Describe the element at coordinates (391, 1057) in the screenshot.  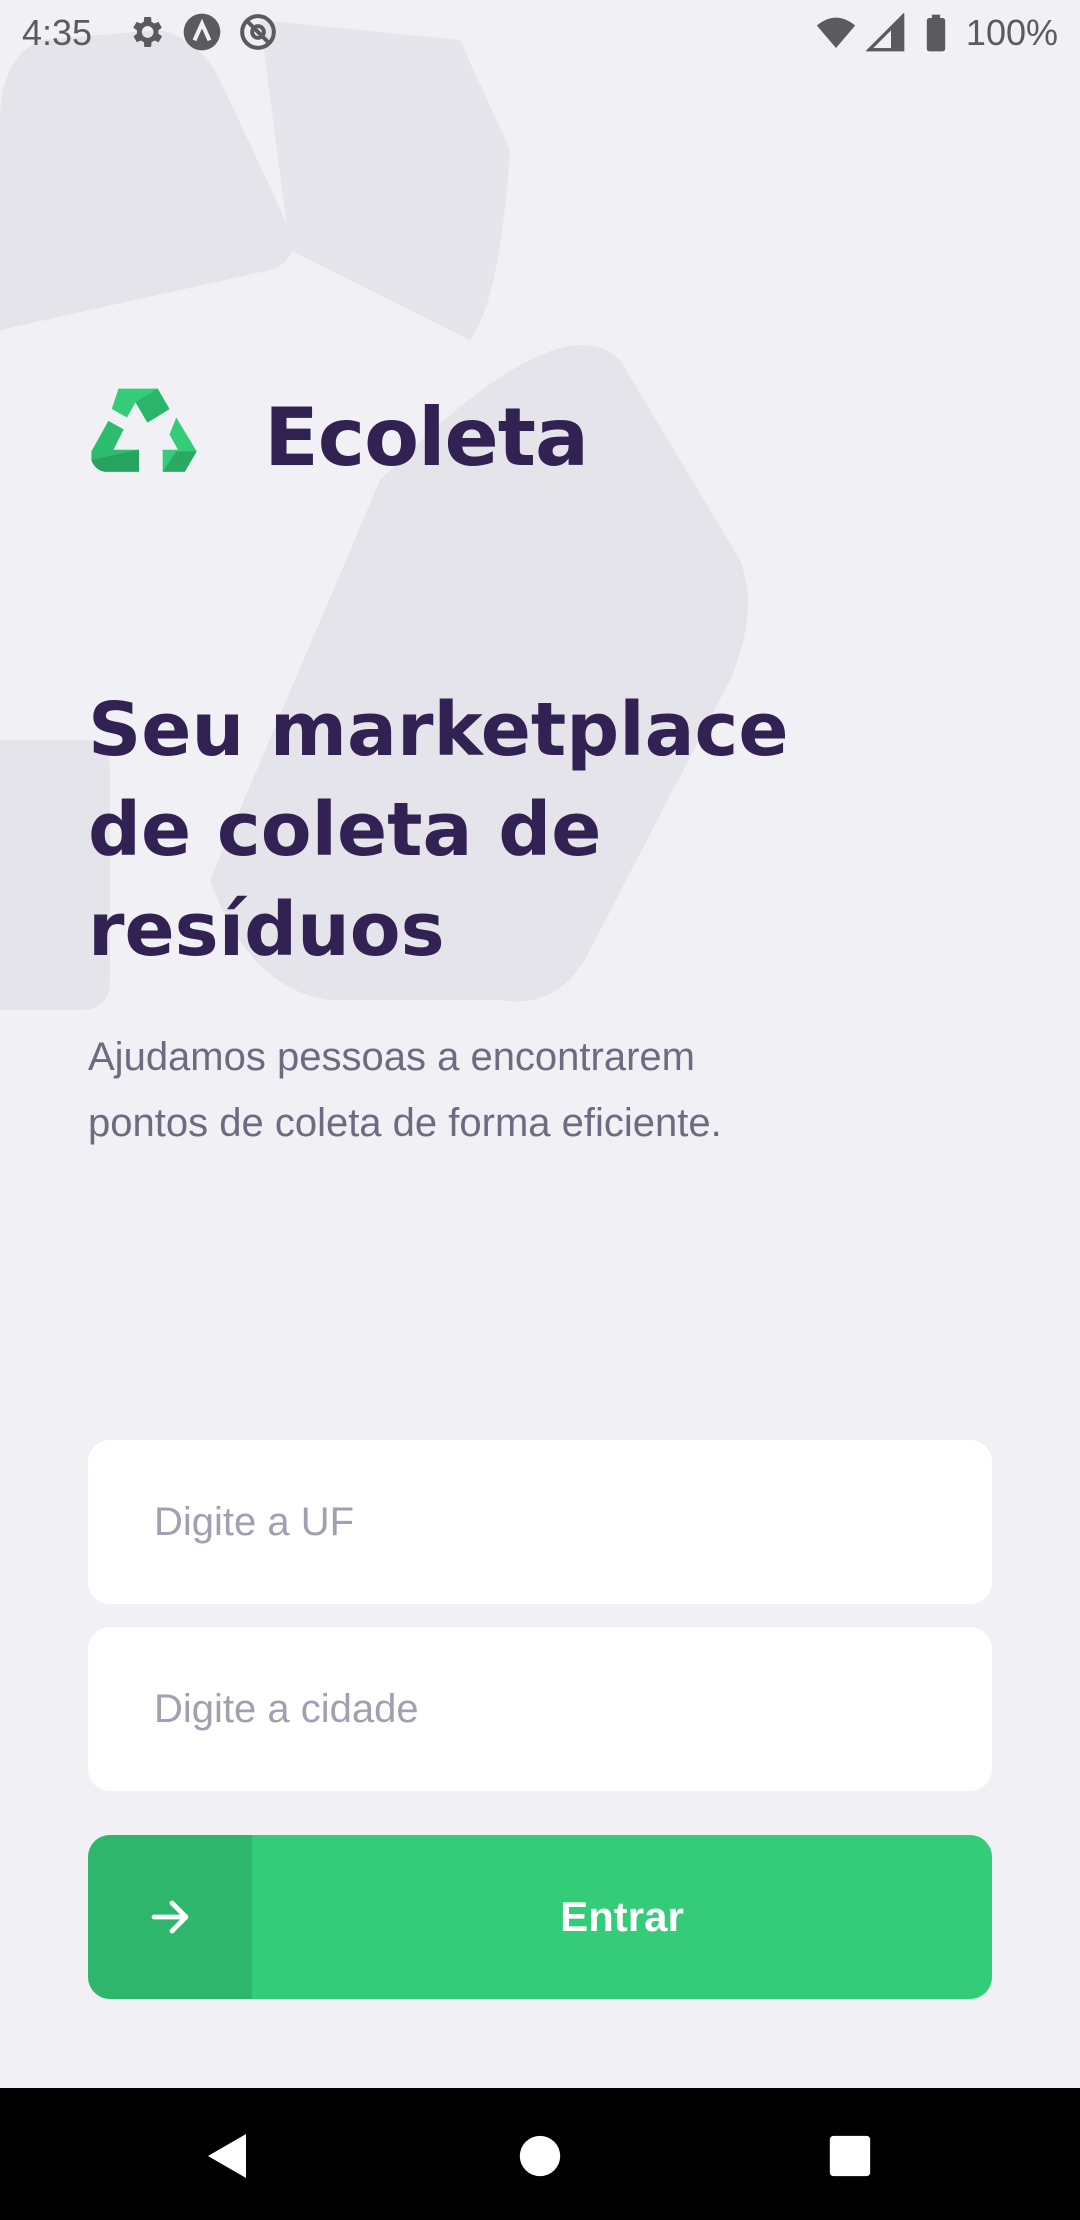
I see `page-description-line-1: Ajudamos pessoas a encontrarem` at that location.